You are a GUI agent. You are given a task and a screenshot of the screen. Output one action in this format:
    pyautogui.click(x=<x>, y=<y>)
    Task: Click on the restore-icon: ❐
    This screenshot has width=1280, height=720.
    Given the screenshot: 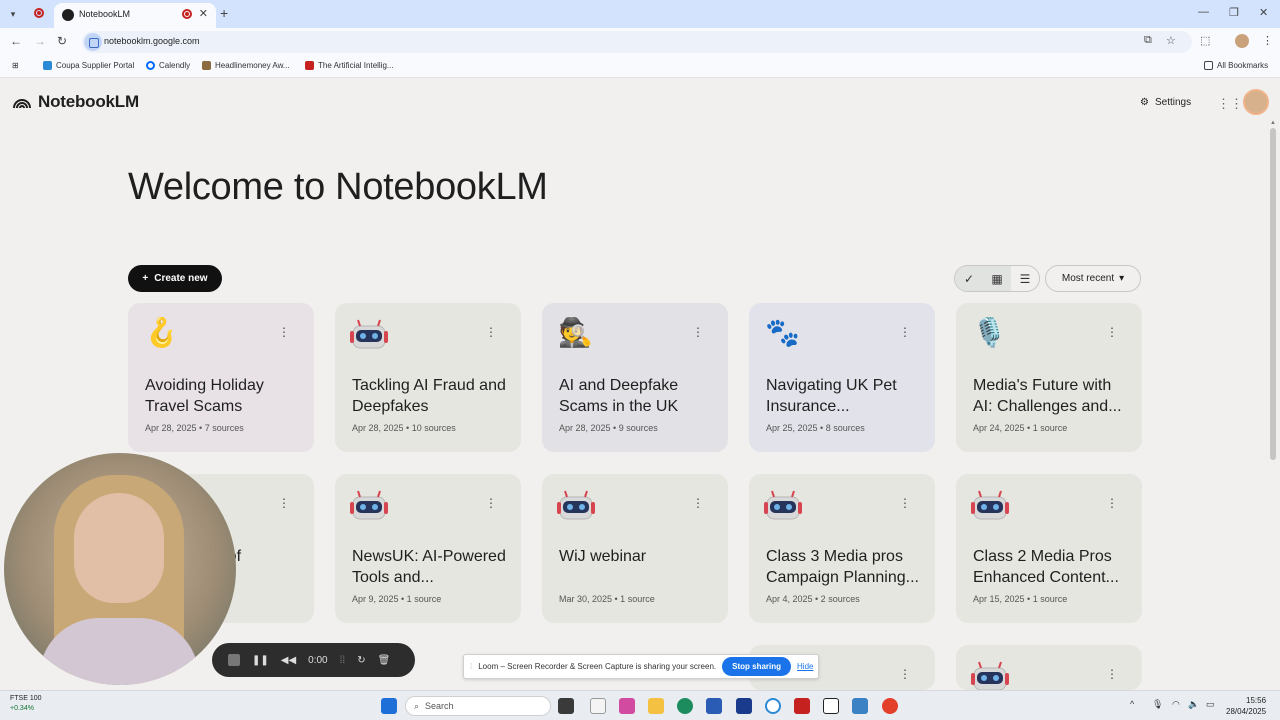 What is the action you would take?
    pyautogui.click(x=1234, y=12)
    